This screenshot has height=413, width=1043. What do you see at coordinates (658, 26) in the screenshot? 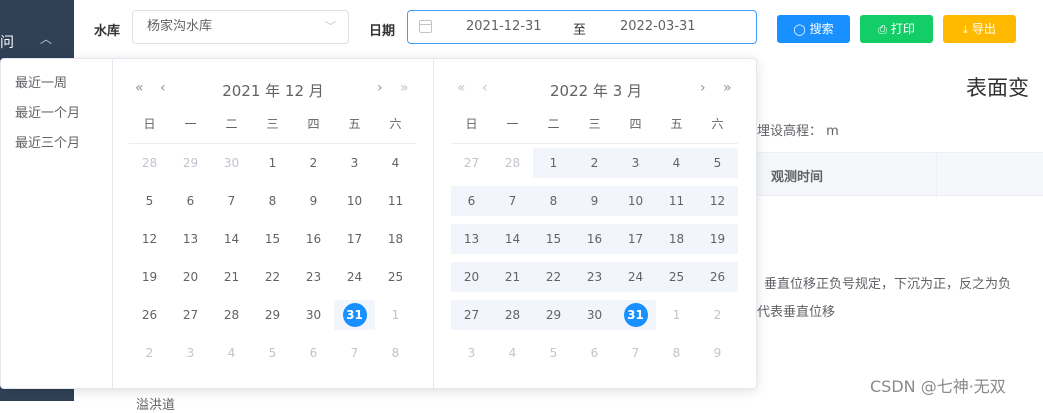
I see `range-end-input: 2022-03-31` at bounding box center [658, 26].